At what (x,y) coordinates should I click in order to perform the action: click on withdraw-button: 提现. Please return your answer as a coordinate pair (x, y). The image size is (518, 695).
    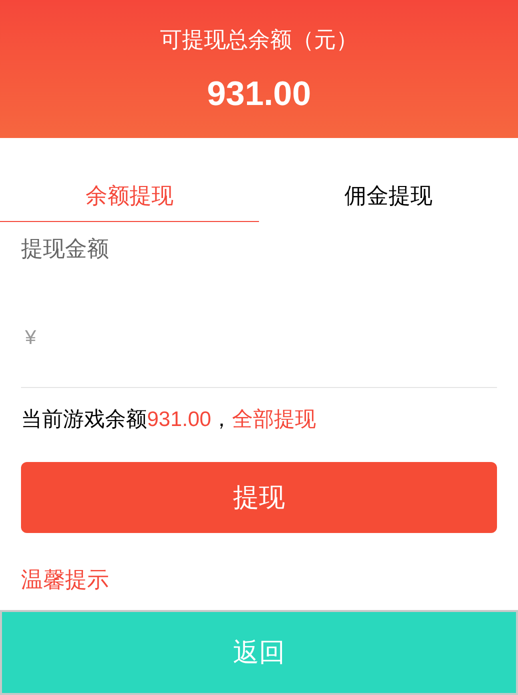
    Looking at the image, I should click on (259, 497).